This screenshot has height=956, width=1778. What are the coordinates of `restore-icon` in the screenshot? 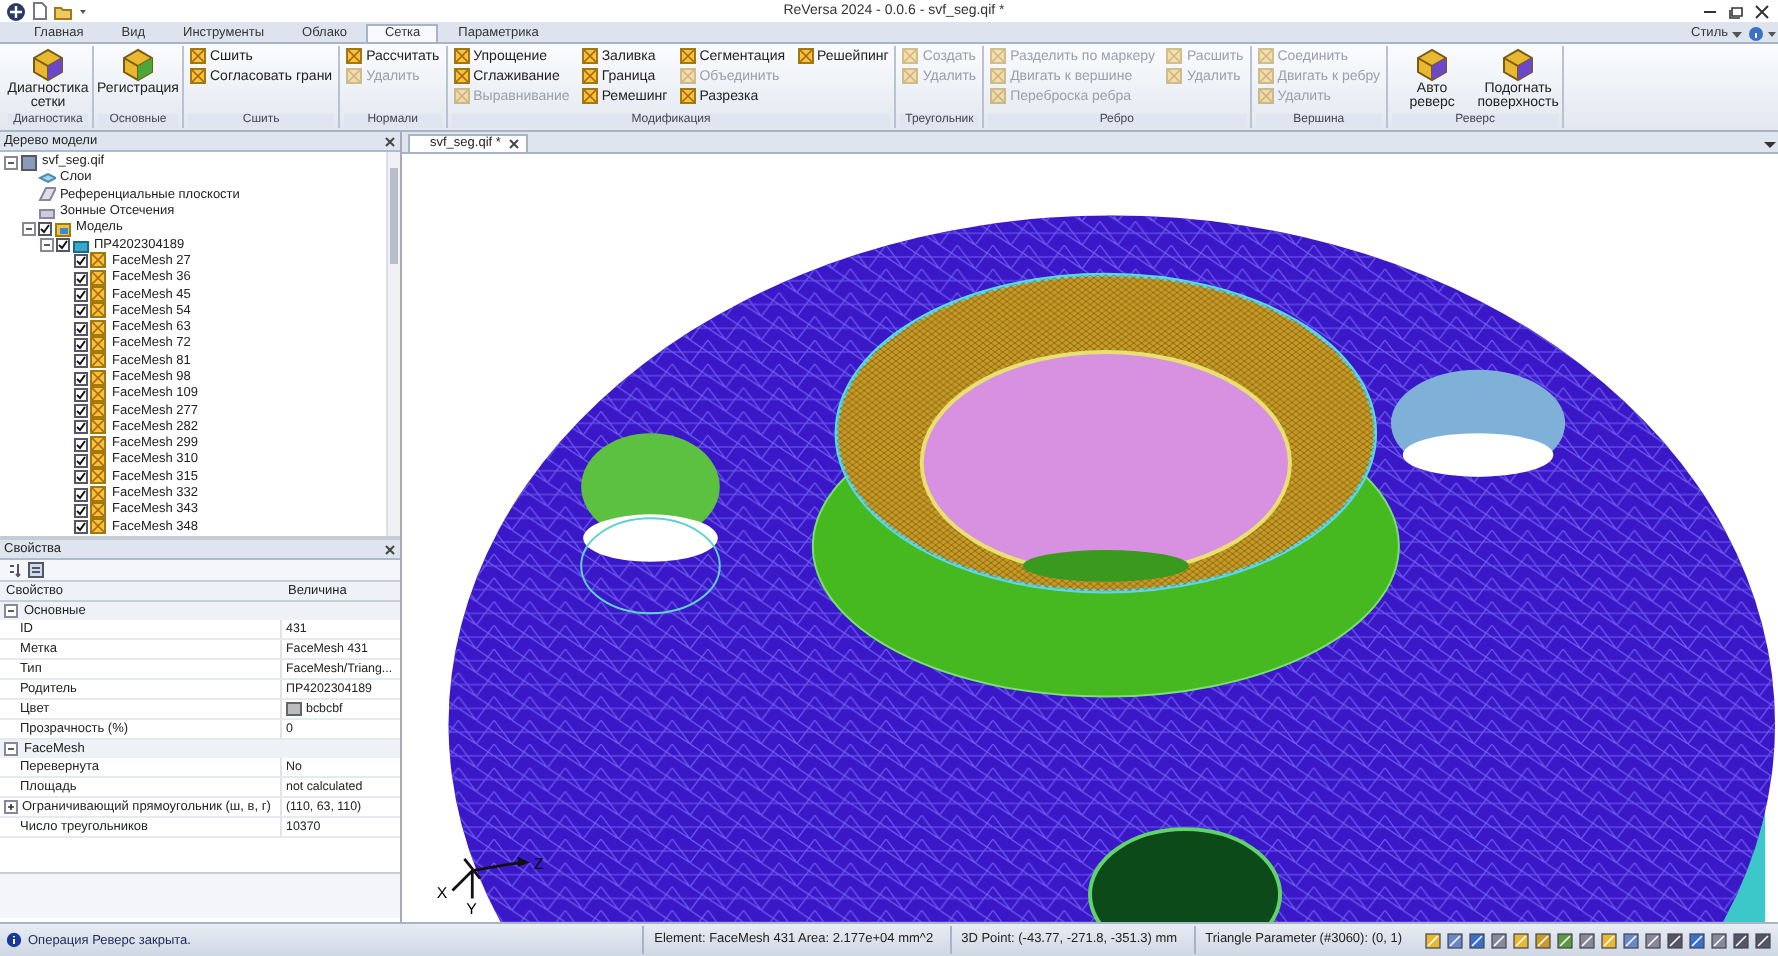 It's located at (1736, 11).